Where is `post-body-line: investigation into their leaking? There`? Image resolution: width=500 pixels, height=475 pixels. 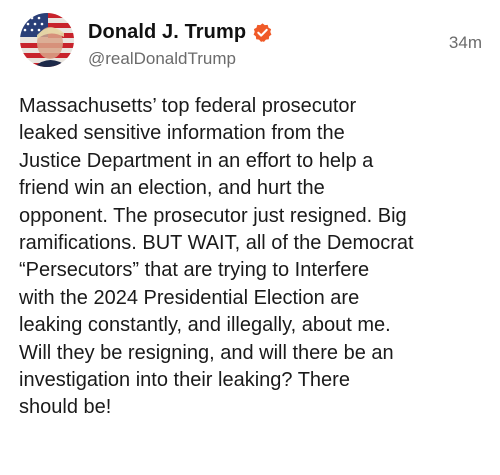
post-body-line: investigation into their leaking? There is located at coordinates (184, 380).